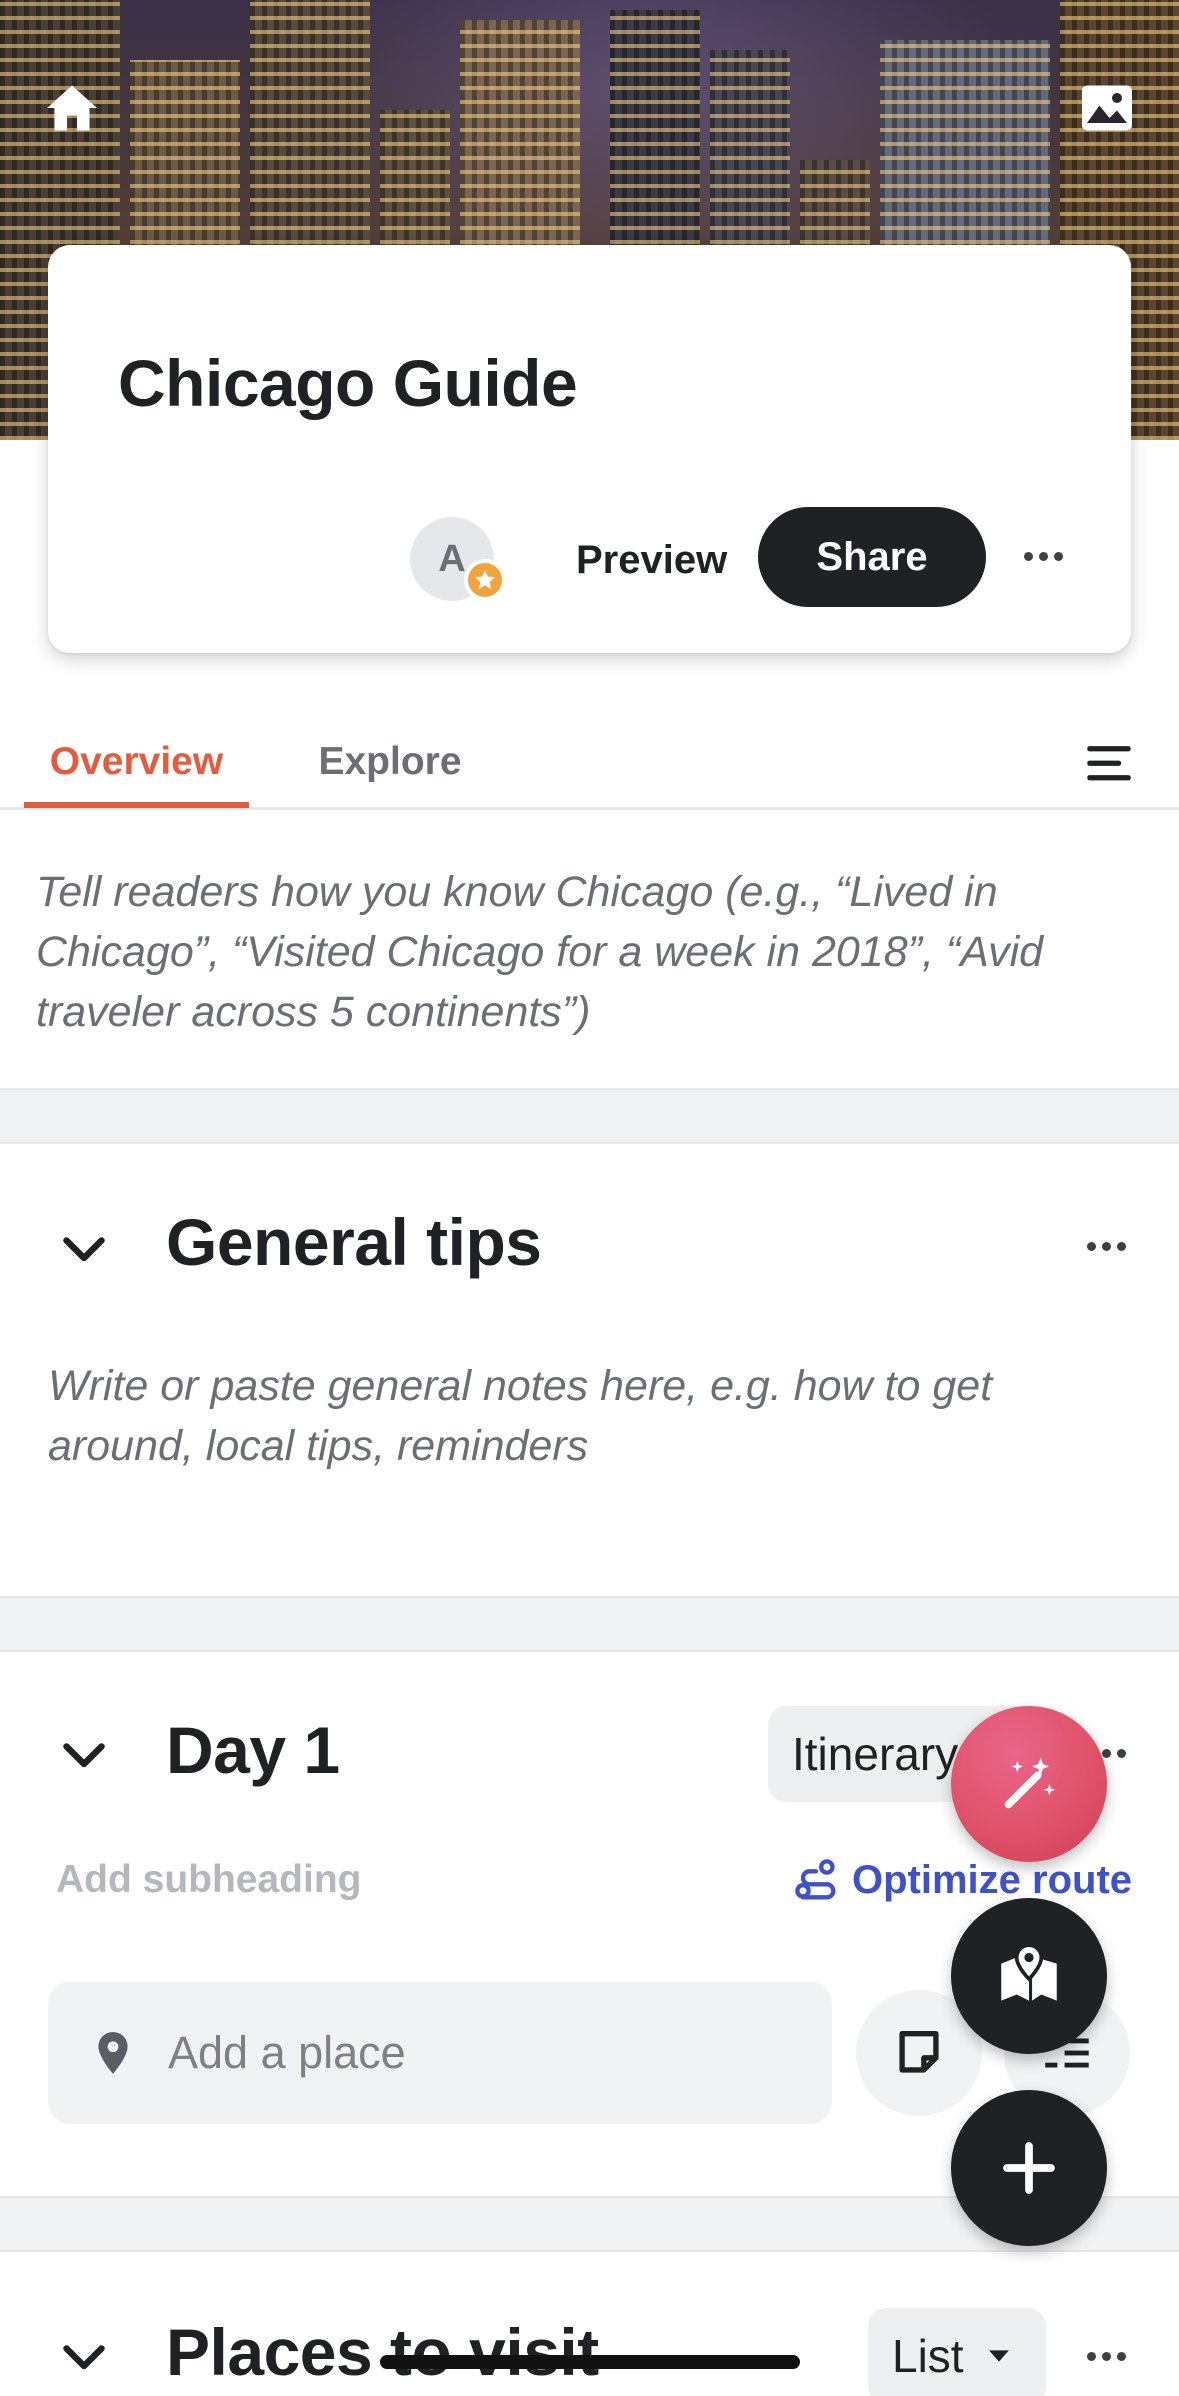 The width and height of the screenshot is (1179, 2396). Describe the element at coordinates (72, 108) in the screenshot. I see `home-icon` at that location.